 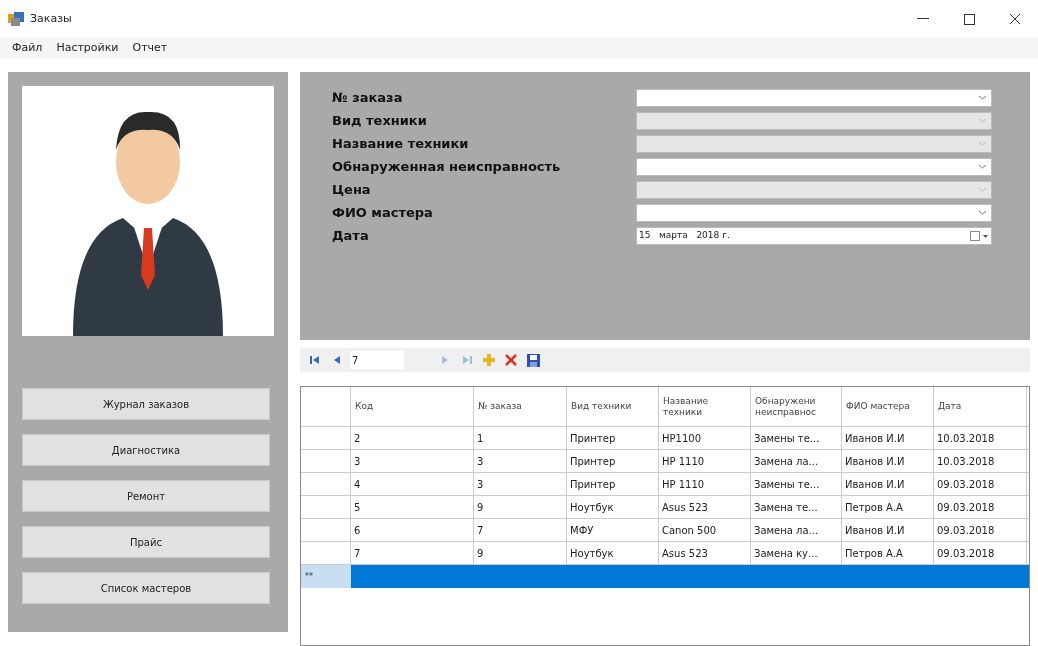 I want to click on date-picker: 15 марта 2018 г., so click(x=814, y=235).